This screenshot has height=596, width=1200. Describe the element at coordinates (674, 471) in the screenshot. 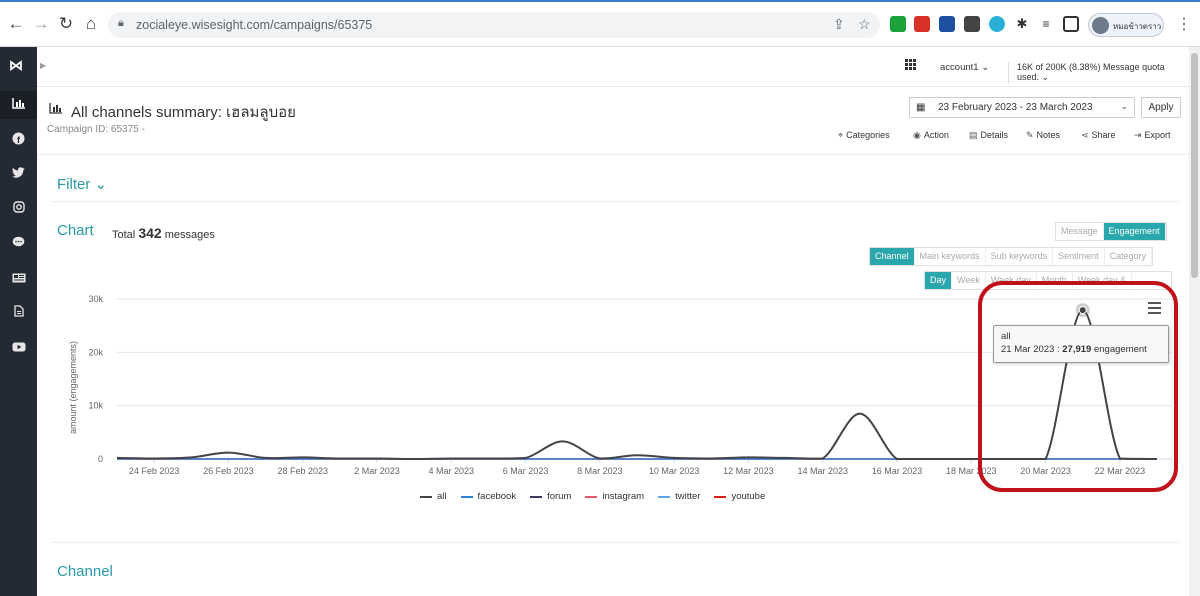

I see `x-tick-label: 10 Mar 2023` at that location.